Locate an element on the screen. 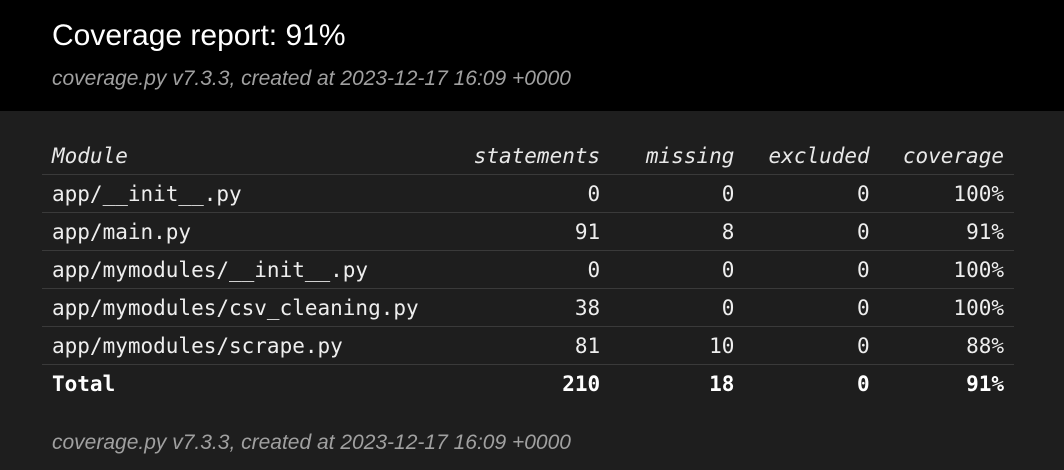 The height and width of the screenshot is (470, 1064). column-header-coverage: coverage is located at coordinates (946, 156).